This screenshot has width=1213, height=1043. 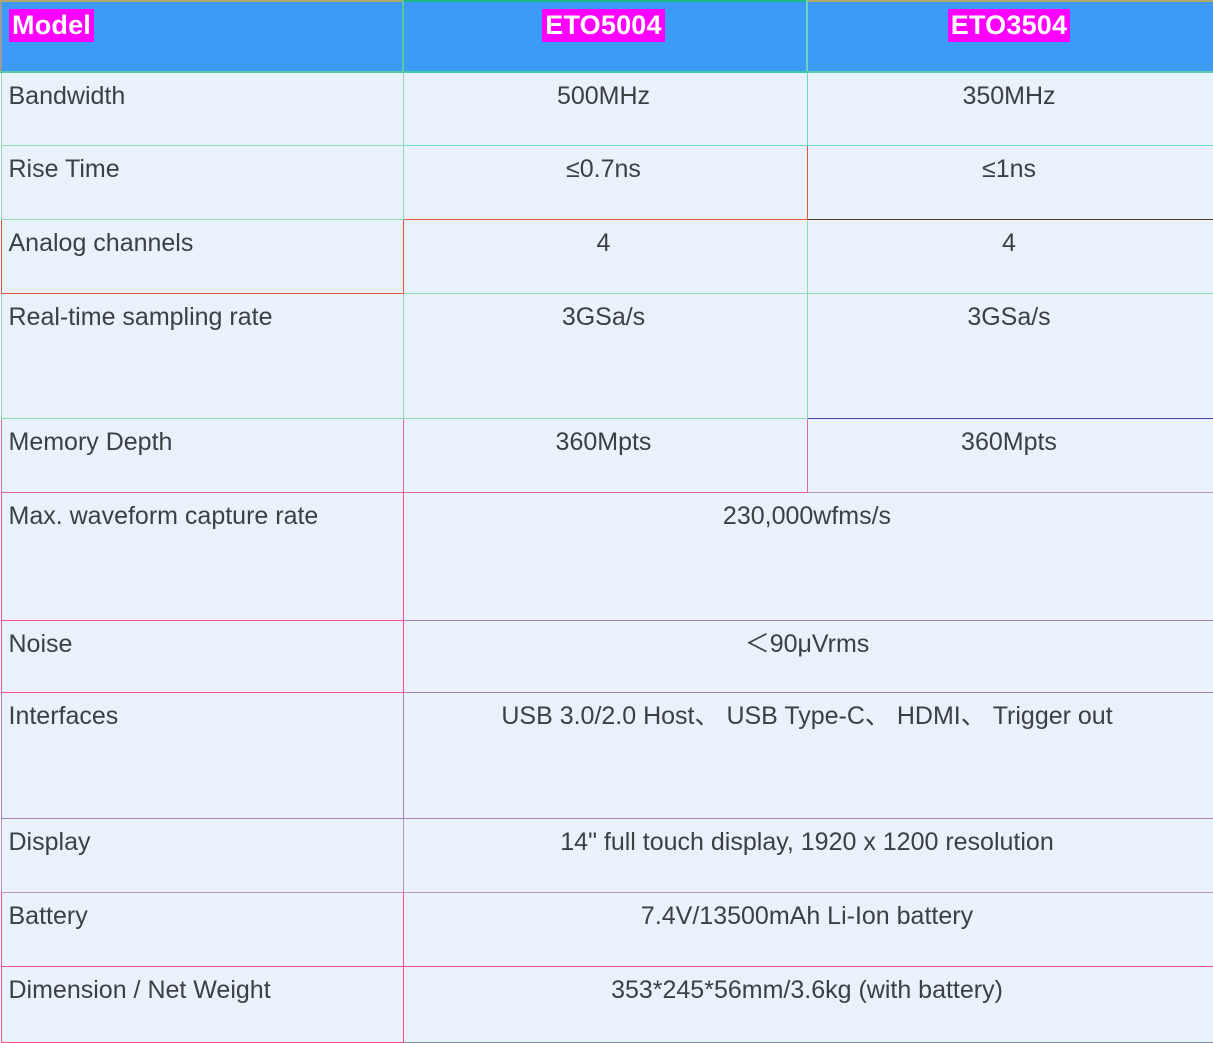 I want to click on table-row: Analog channels 4 4, so click(x=606, y=256).